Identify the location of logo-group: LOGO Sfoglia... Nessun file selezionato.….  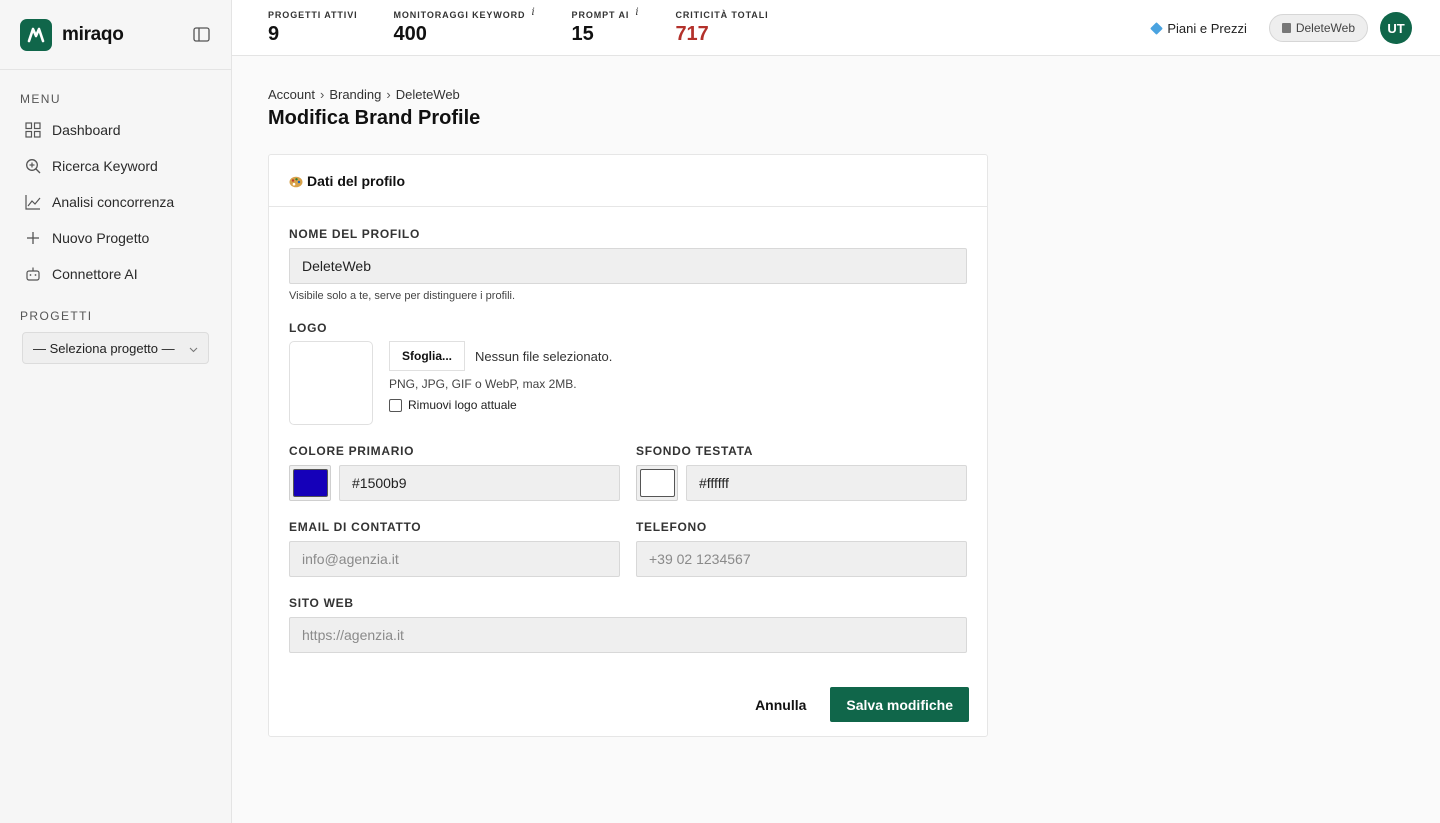
(628, 373).